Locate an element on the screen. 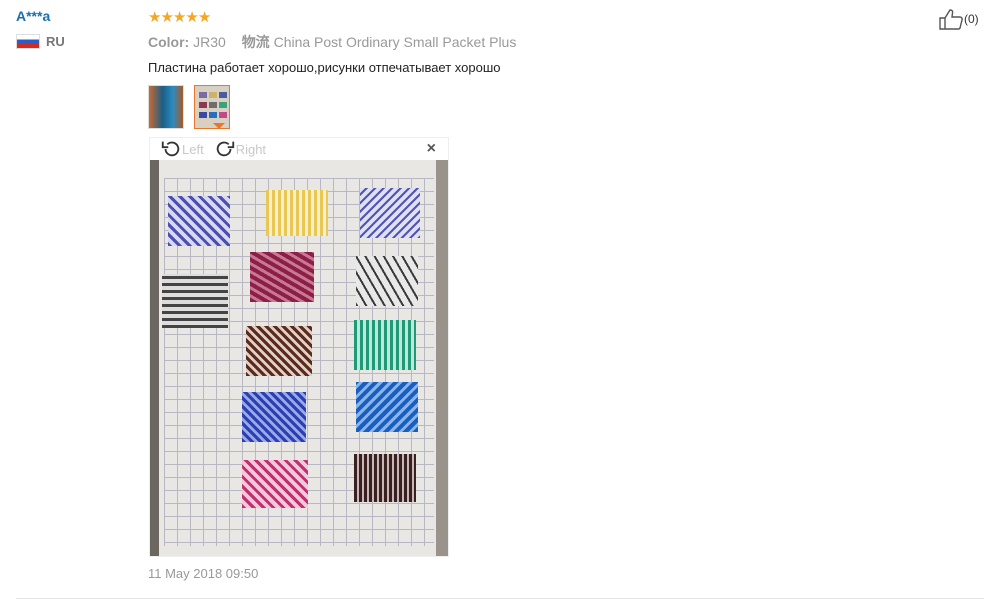 The width and height of the screenshot is (1000, 602). rotate-left-button: Left is located at coordinates (182, 149).